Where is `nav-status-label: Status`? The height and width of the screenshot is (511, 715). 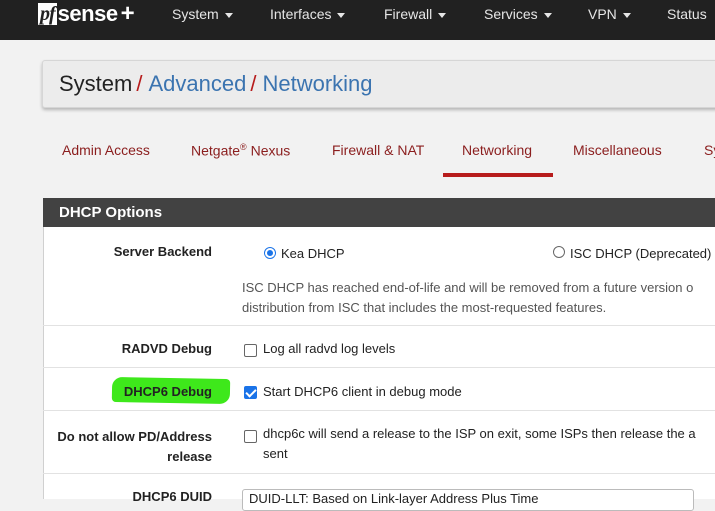
nav-status-label: Status is located at coordinates (687, 14).